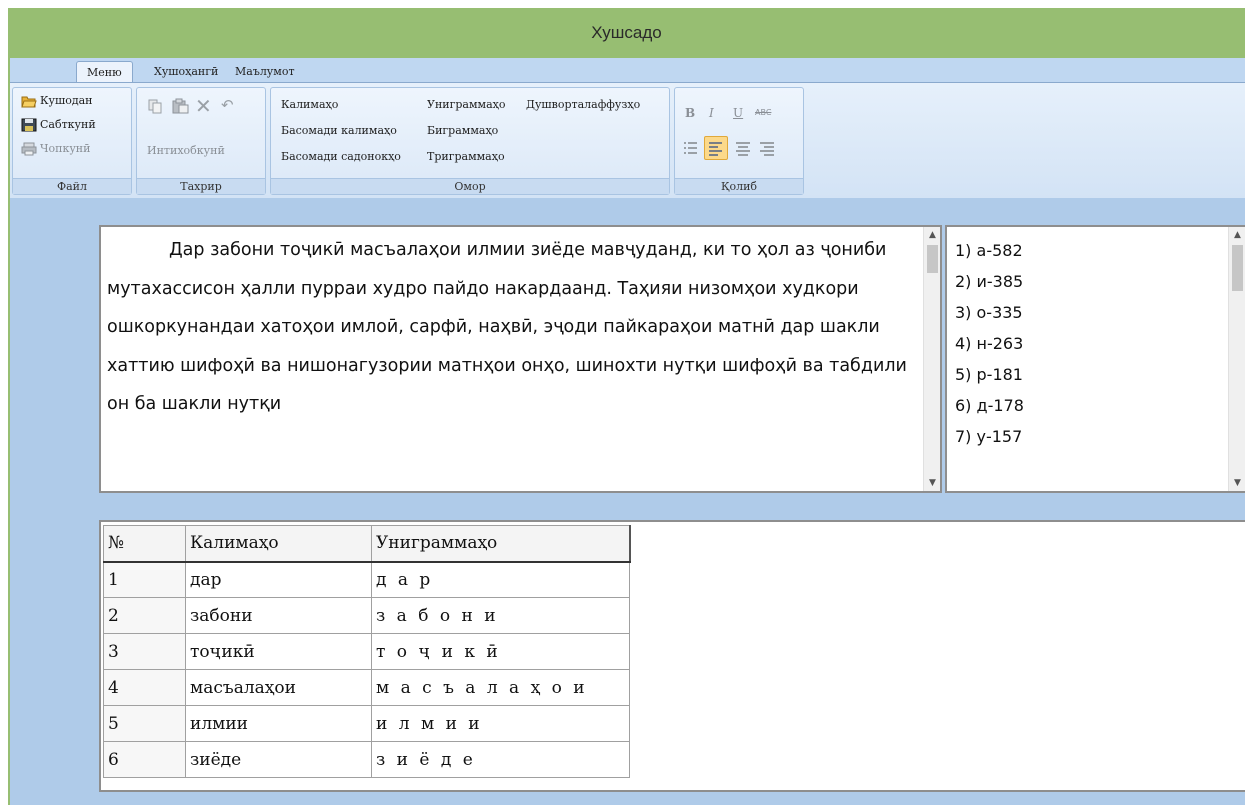 The image size is (1245, 805). Describe the element at coordinates (144, 544) in the screenshot. I see `column-header-number: №` at that location.